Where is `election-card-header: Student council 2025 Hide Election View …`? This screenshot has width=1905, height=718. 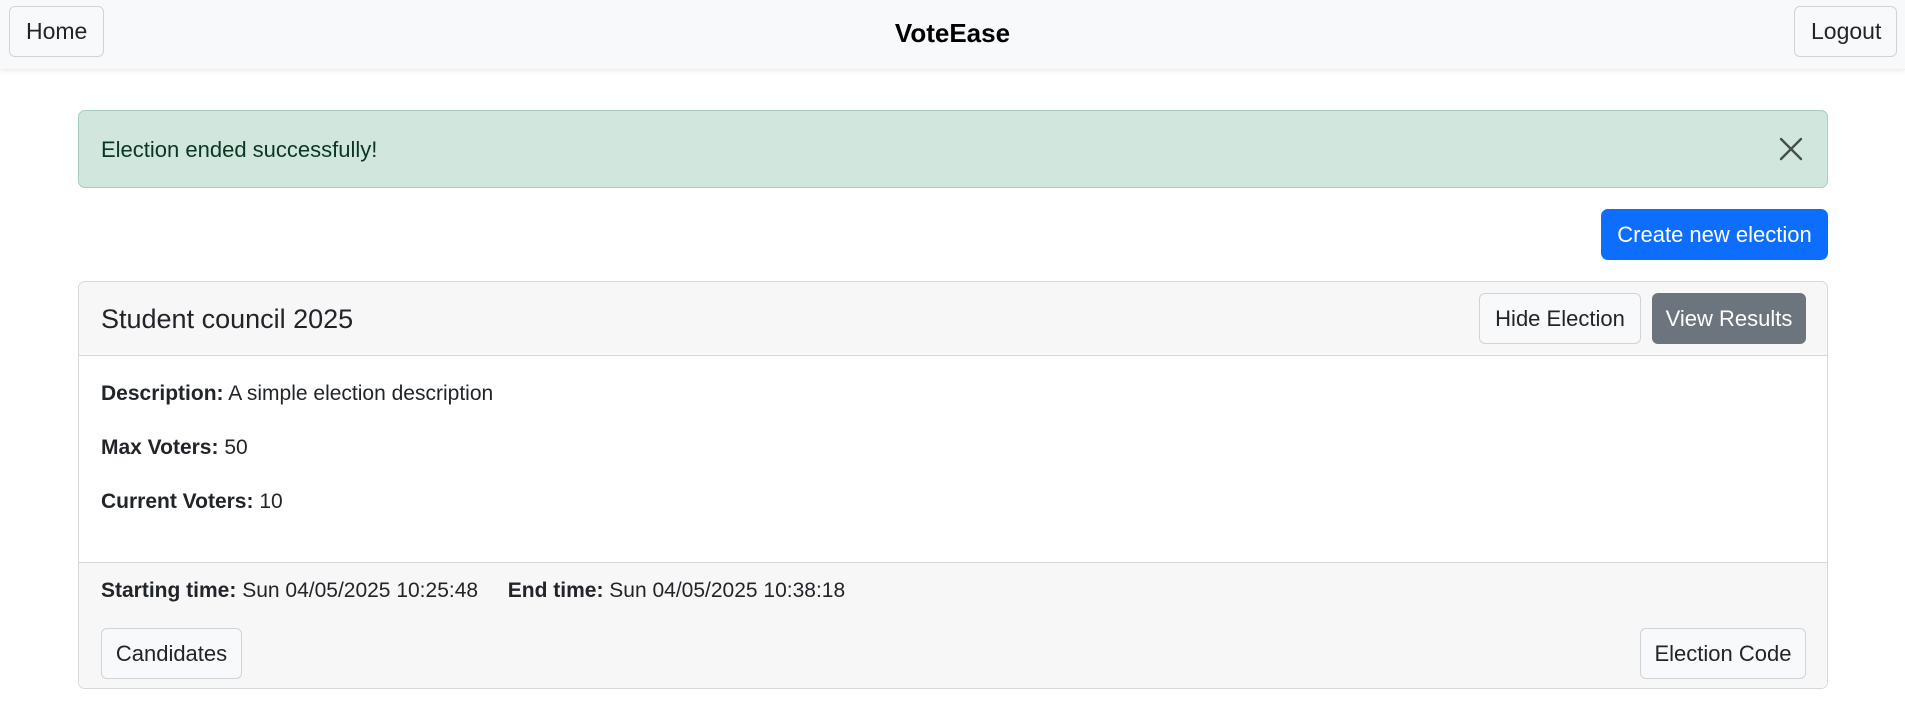 election-card-header: Student council 2025 Hide Election View … is located at coordinates (953, 319).